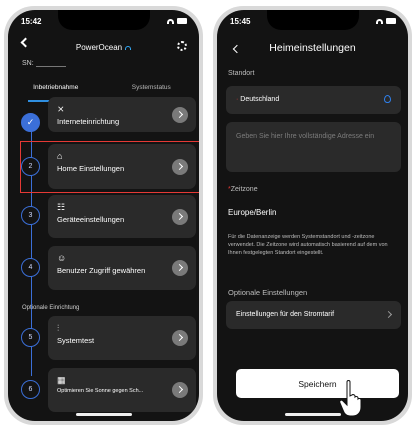 This screenshot has width=416, height=427. I want to click on electricity-tariff-settings: Einstellungen für den Stromtarif, so click(313, 315).